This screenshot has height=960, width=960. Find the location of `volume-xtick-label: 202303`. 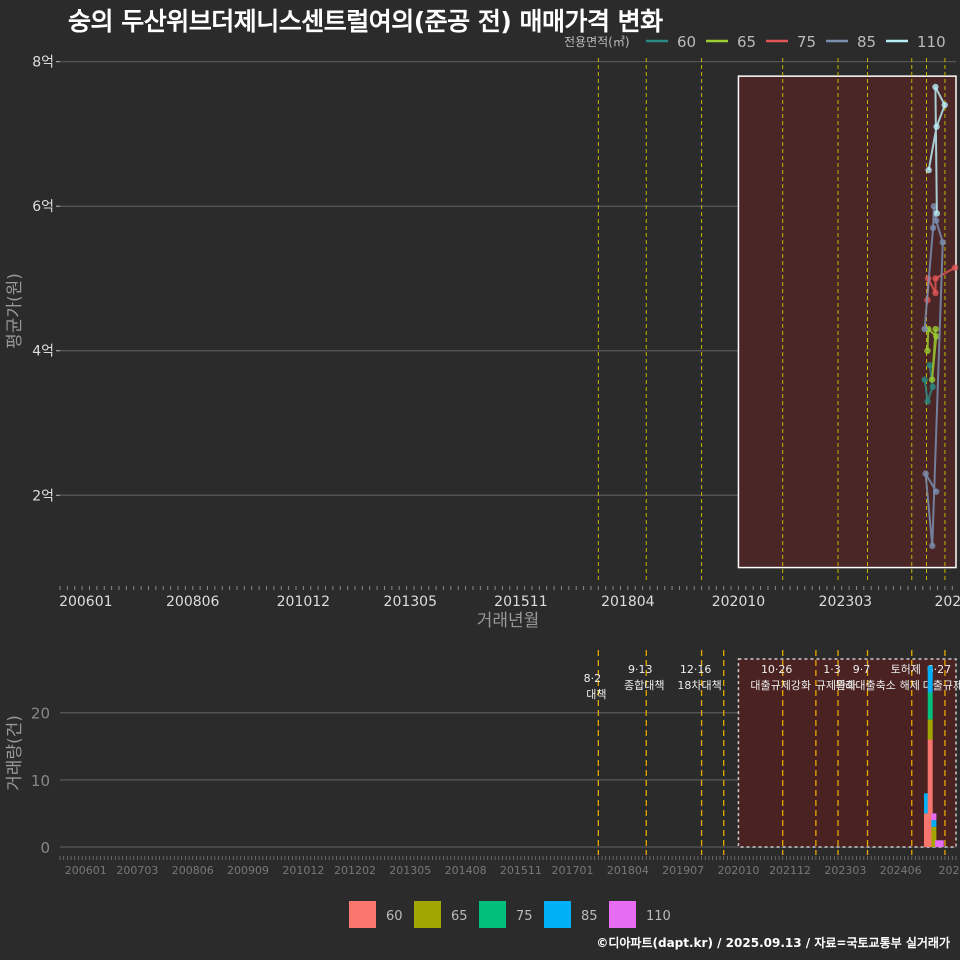

volume-xtick-label: 202303 is located at coordinates (845, 870).